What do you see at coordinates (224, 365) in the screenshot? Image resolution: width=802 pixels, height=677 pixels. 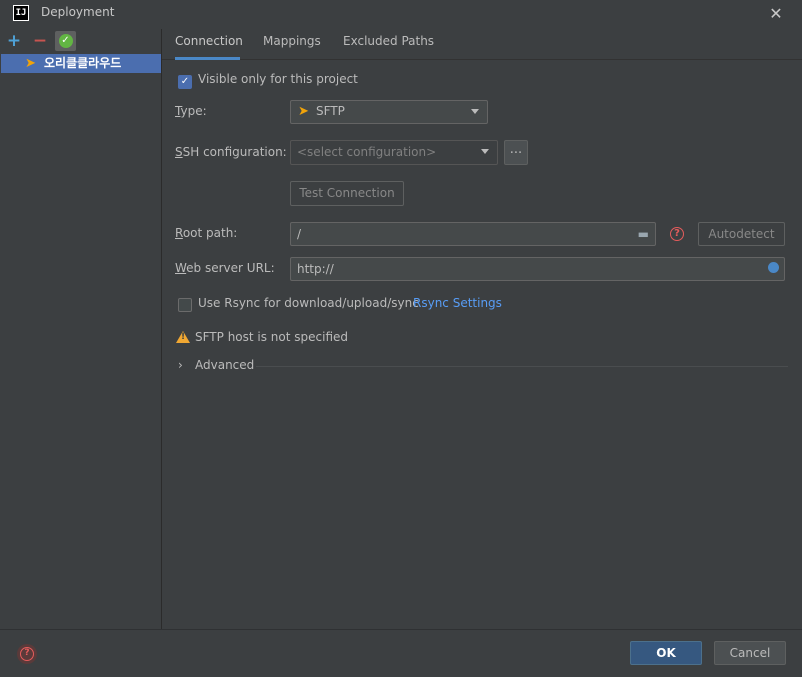 I see `advanced-toggle: Advanced` at bounding box center [224, 365].